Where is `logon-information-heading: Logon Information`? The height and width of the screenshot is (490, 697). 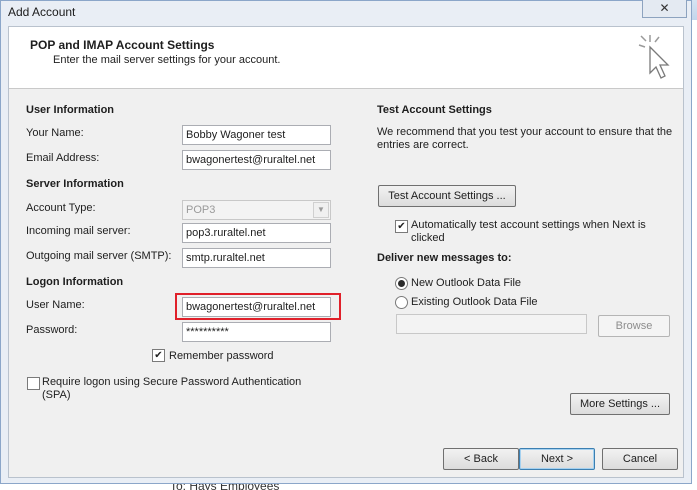 logon-information-heading: Logon Information is located at coordinates (75, 282).